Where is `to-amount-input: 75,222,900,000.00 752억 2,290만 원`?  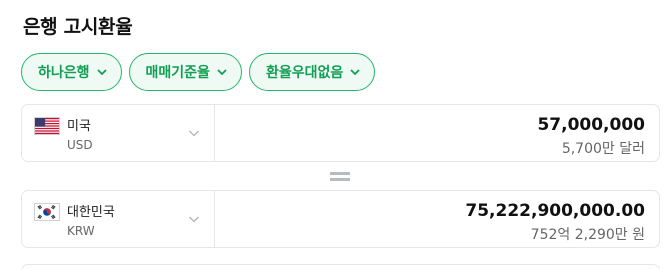 to-amount-input: 75,222,900,000.00 752억 2,290만 원 is located at coordinates (437, 219).